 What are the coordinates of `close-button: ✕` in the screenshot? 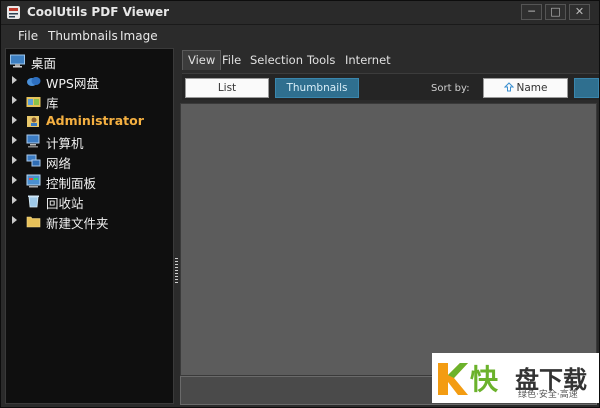 It's located at (579, 12).